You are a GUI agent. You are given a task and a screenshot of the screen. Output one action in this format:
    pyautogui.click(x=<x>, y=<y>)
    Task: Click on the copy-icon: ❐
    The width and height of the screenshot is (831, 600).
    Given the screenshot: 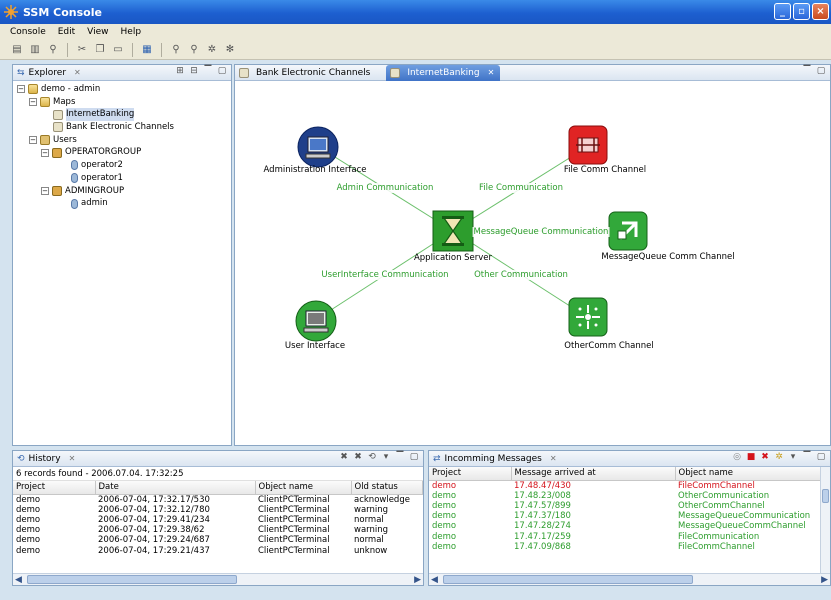 What is the action you would take?
    pyautogui.click(x=100, y=50)
    